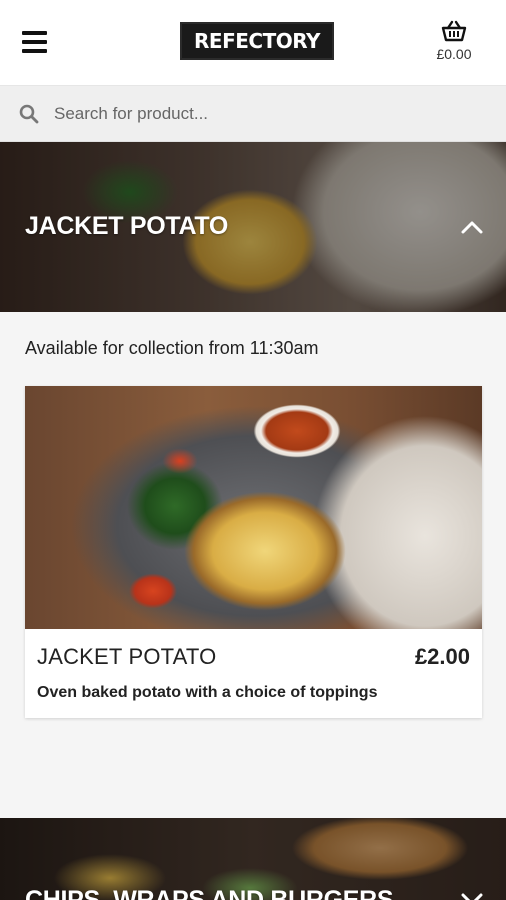  I want to click on product-row: JACKET POTATO £2.00, so click(253, 657).